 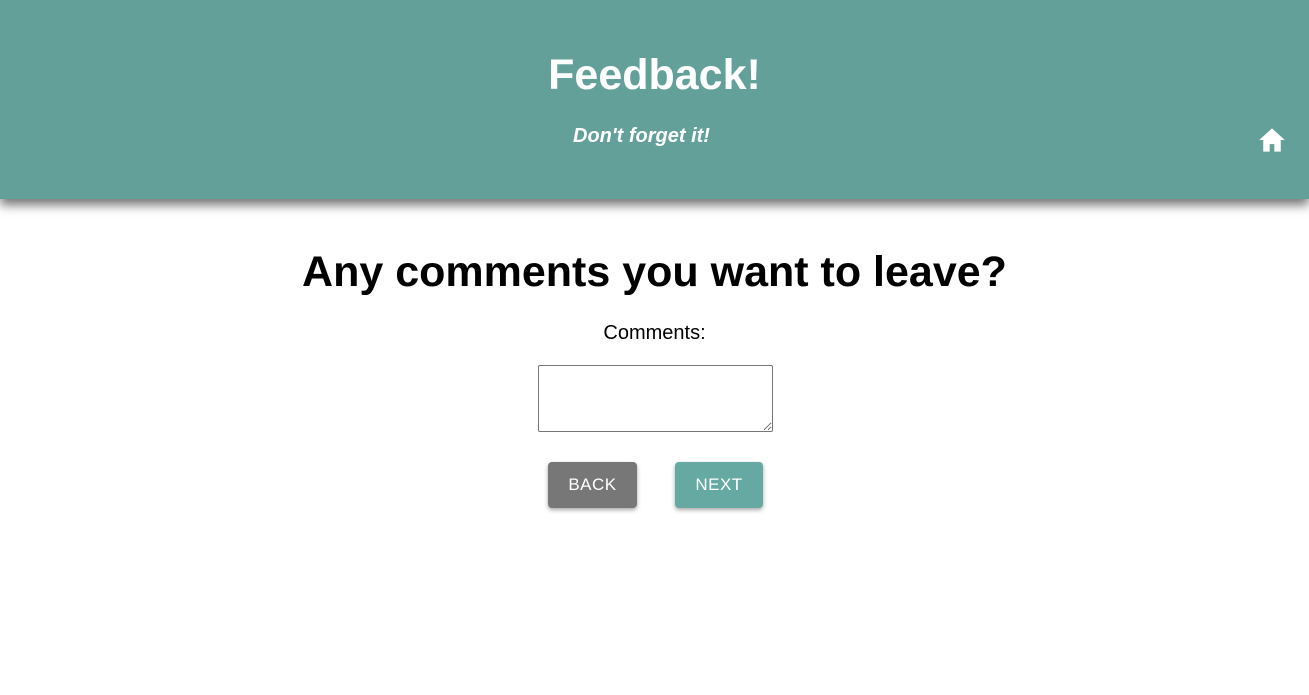 I want to click on home-button, so click(x=1272, y=140).